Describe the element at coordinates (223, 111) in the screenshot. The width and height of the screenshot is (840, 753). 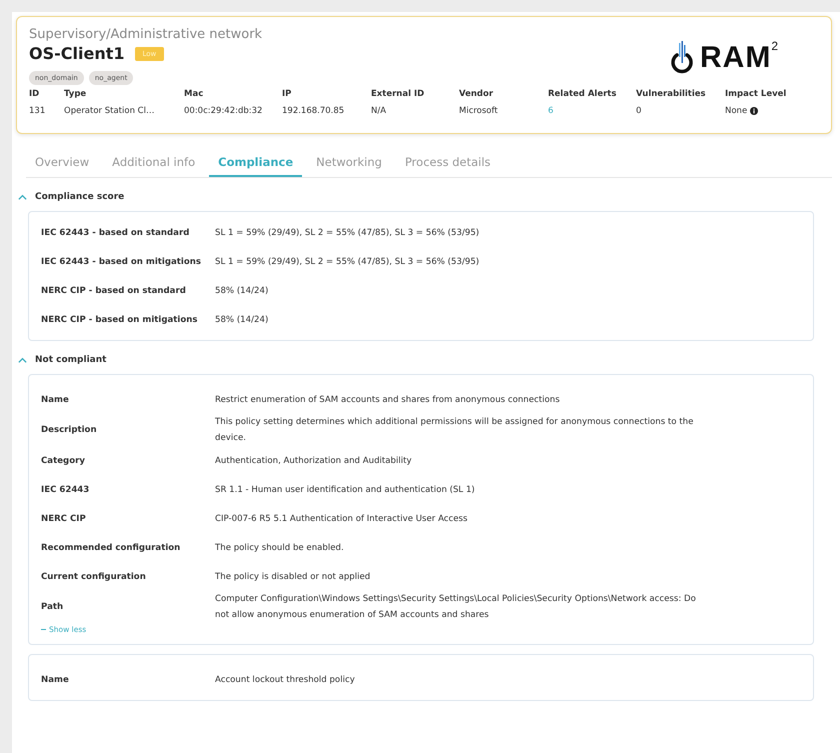
I see `field-value: 00:0c:29:42:db:32` at that location.